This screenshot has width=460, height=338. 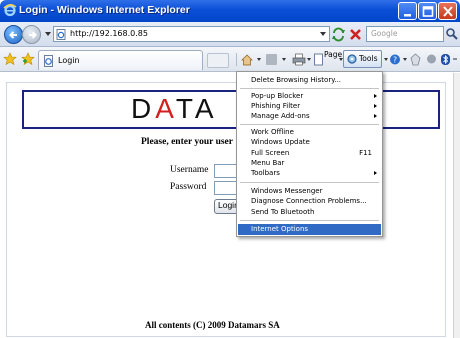 What do you see at coordinates (386, 59) in the screenshot?
I see `tools-dropdown-icon` at bounding box center [386, 59].